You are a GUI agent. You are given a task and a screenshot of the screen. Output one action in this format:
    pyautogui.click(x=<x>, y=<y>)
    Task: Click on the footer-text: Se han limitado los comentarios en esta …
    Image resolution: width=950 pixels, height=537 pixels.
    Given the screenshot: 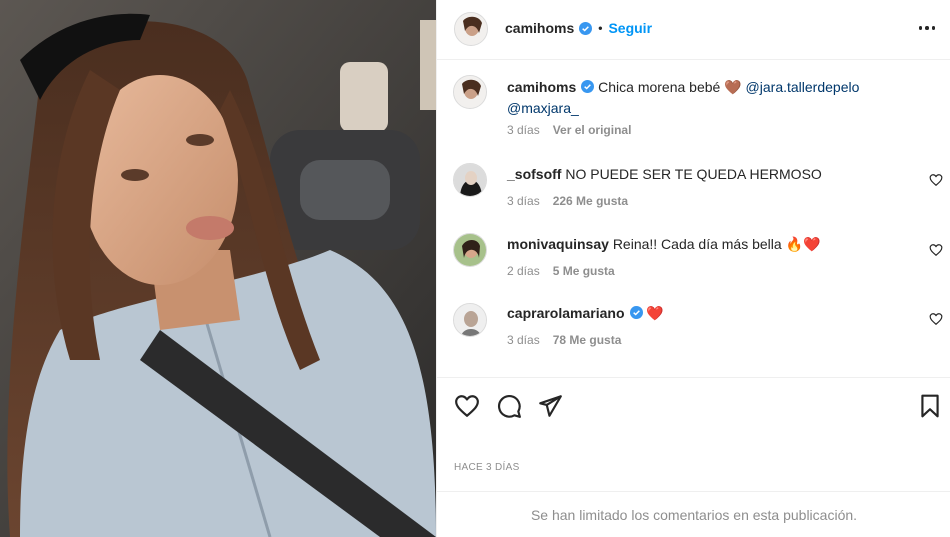 What is the action you would take?
    pyautogui.click(x=694, y=514)
    